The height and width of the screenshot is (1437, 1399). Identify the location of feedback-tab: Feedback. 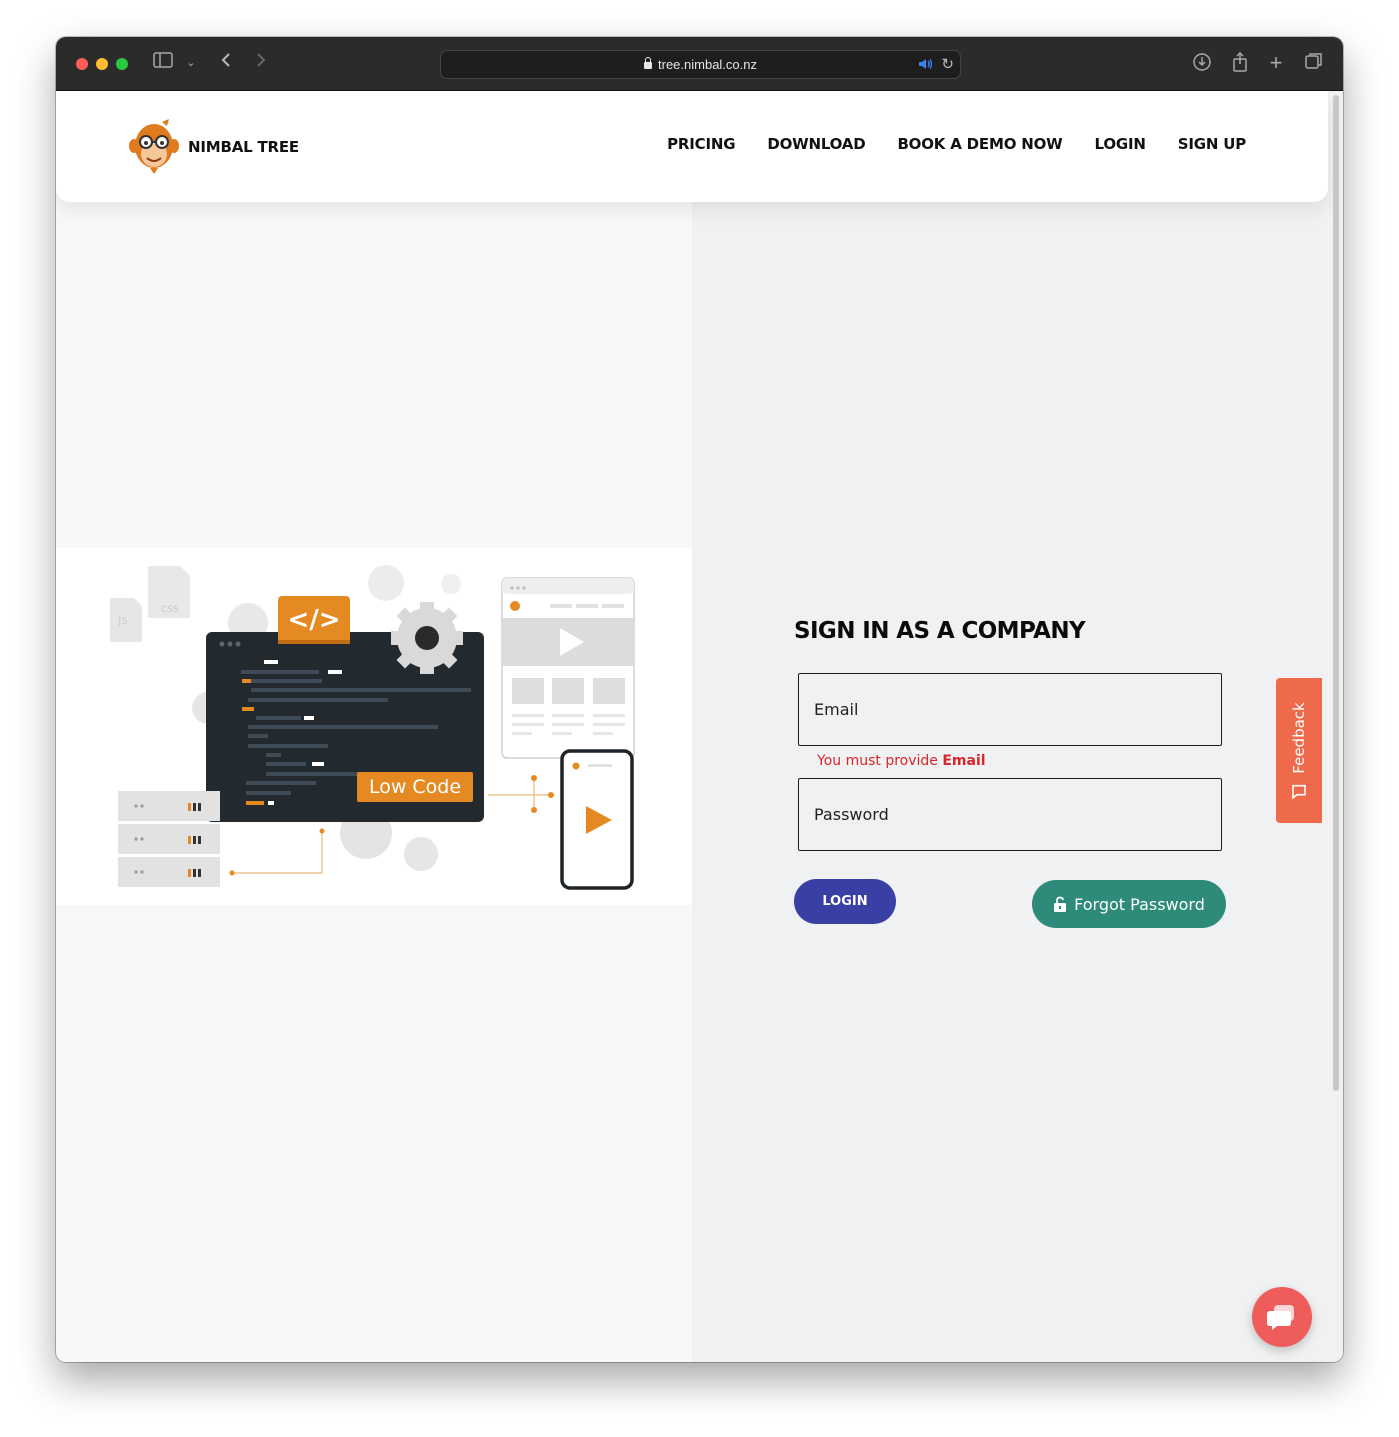
(1299, 750).